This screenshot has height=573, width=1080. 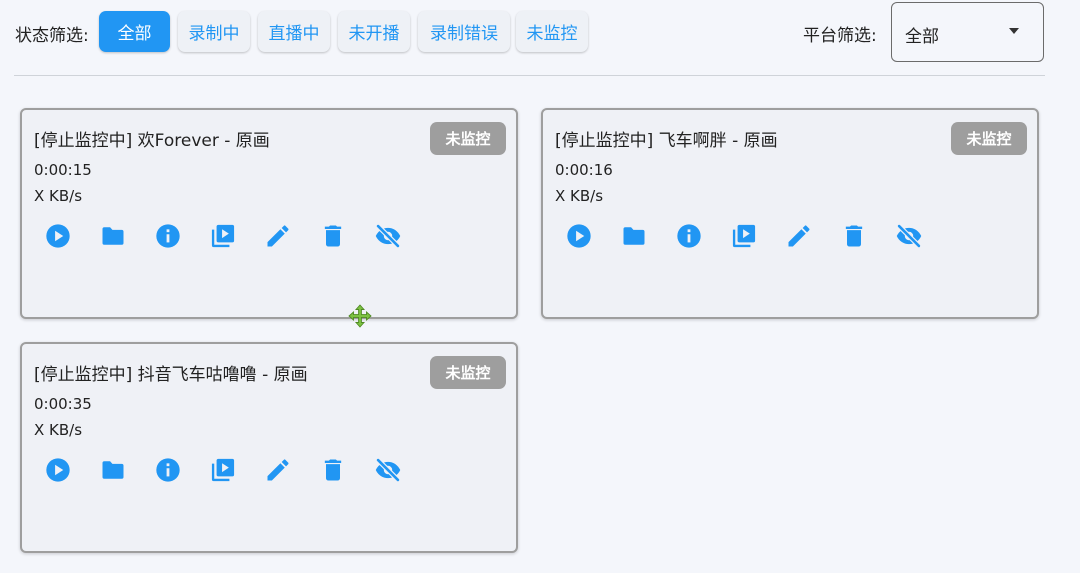 What do you see at coordinates (360, 316) in the screenshot?
I see `move-cursor-icon` at bounding box center [360, 316].